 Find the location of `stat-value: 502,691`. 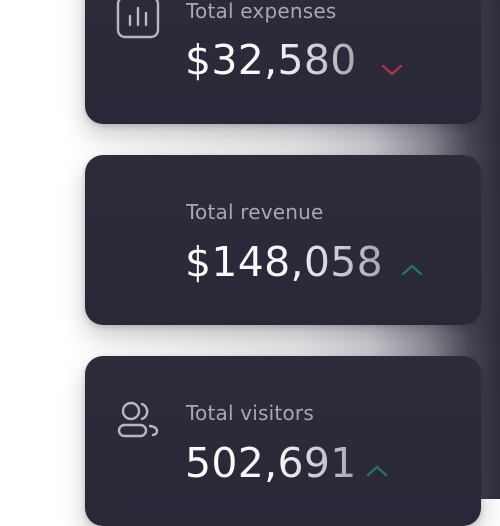

stat-value: 502,691 is located at coordinates (271, 463).